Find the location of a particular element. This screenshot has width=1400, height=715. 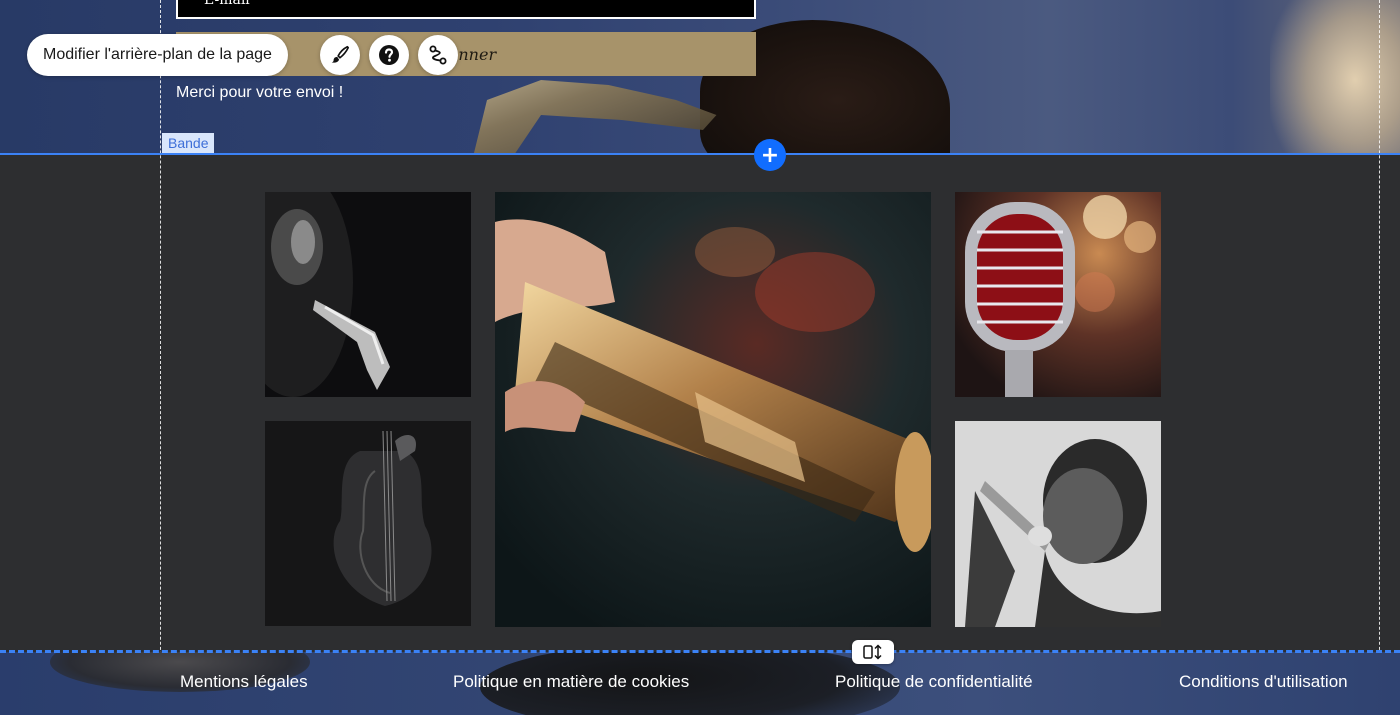

question-mark-icon is located at coordinates (389, 55).